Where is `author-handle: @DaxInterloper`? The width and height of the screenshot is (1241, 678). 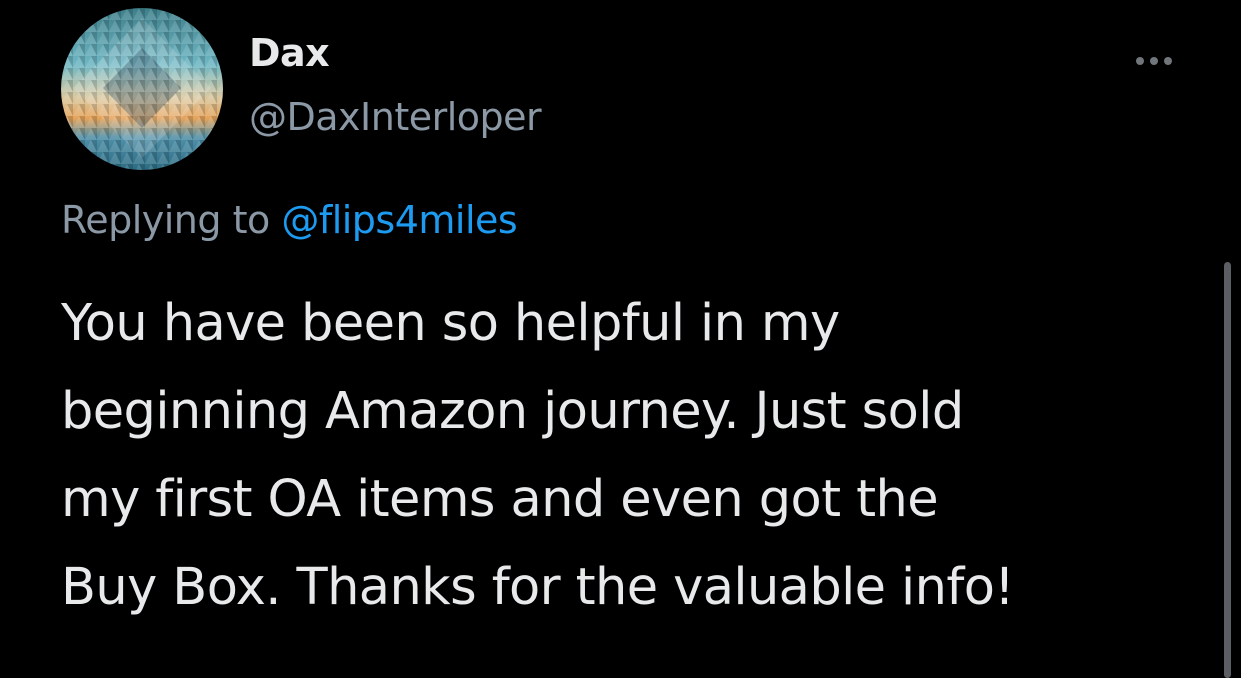
author-handle: @DaxInterloper is located at coordinates (395, 117).